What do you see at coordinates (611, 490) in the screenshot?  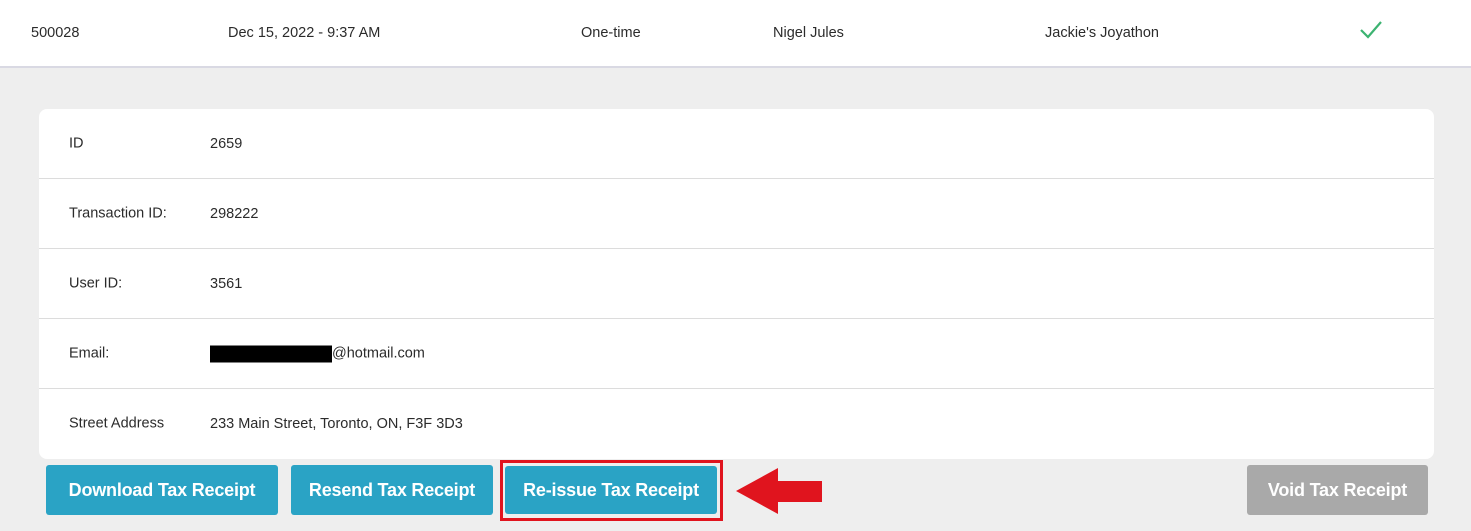 I see `reissue-tax-receipt-button: Re-issue Tax Receipt` at bounding box center [611, 490].